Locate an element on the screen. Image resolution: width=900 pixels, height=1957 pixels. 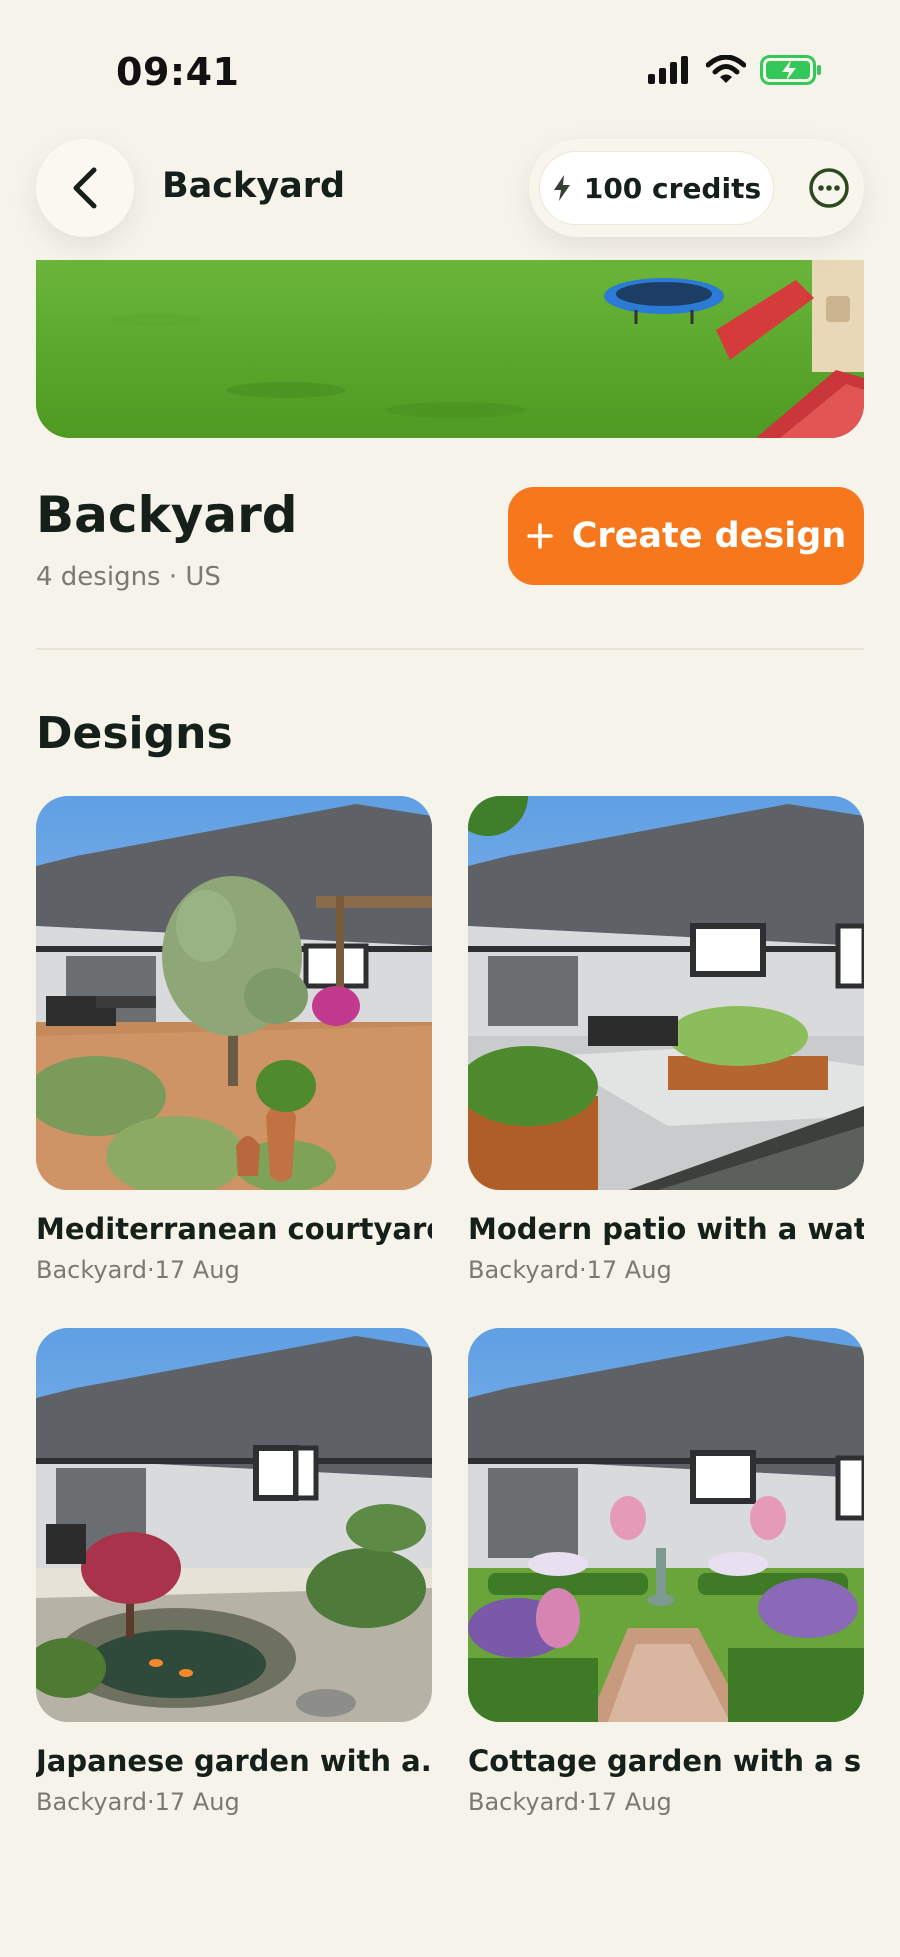
create-design-label: Create design is located at coordinates (709, 536).